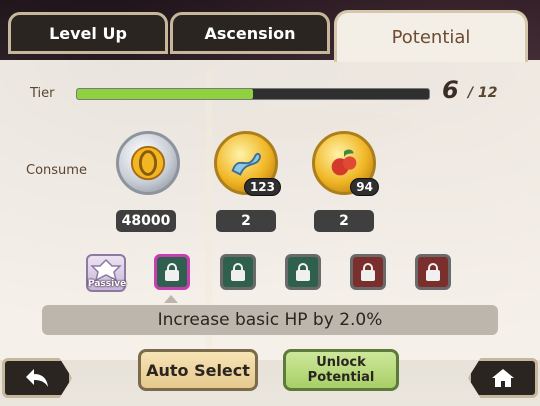  What do you see at coordinates (106, 273) in the screenshot?
I see `passive-skill-icon: Passive` at bounding box center [106, 273].